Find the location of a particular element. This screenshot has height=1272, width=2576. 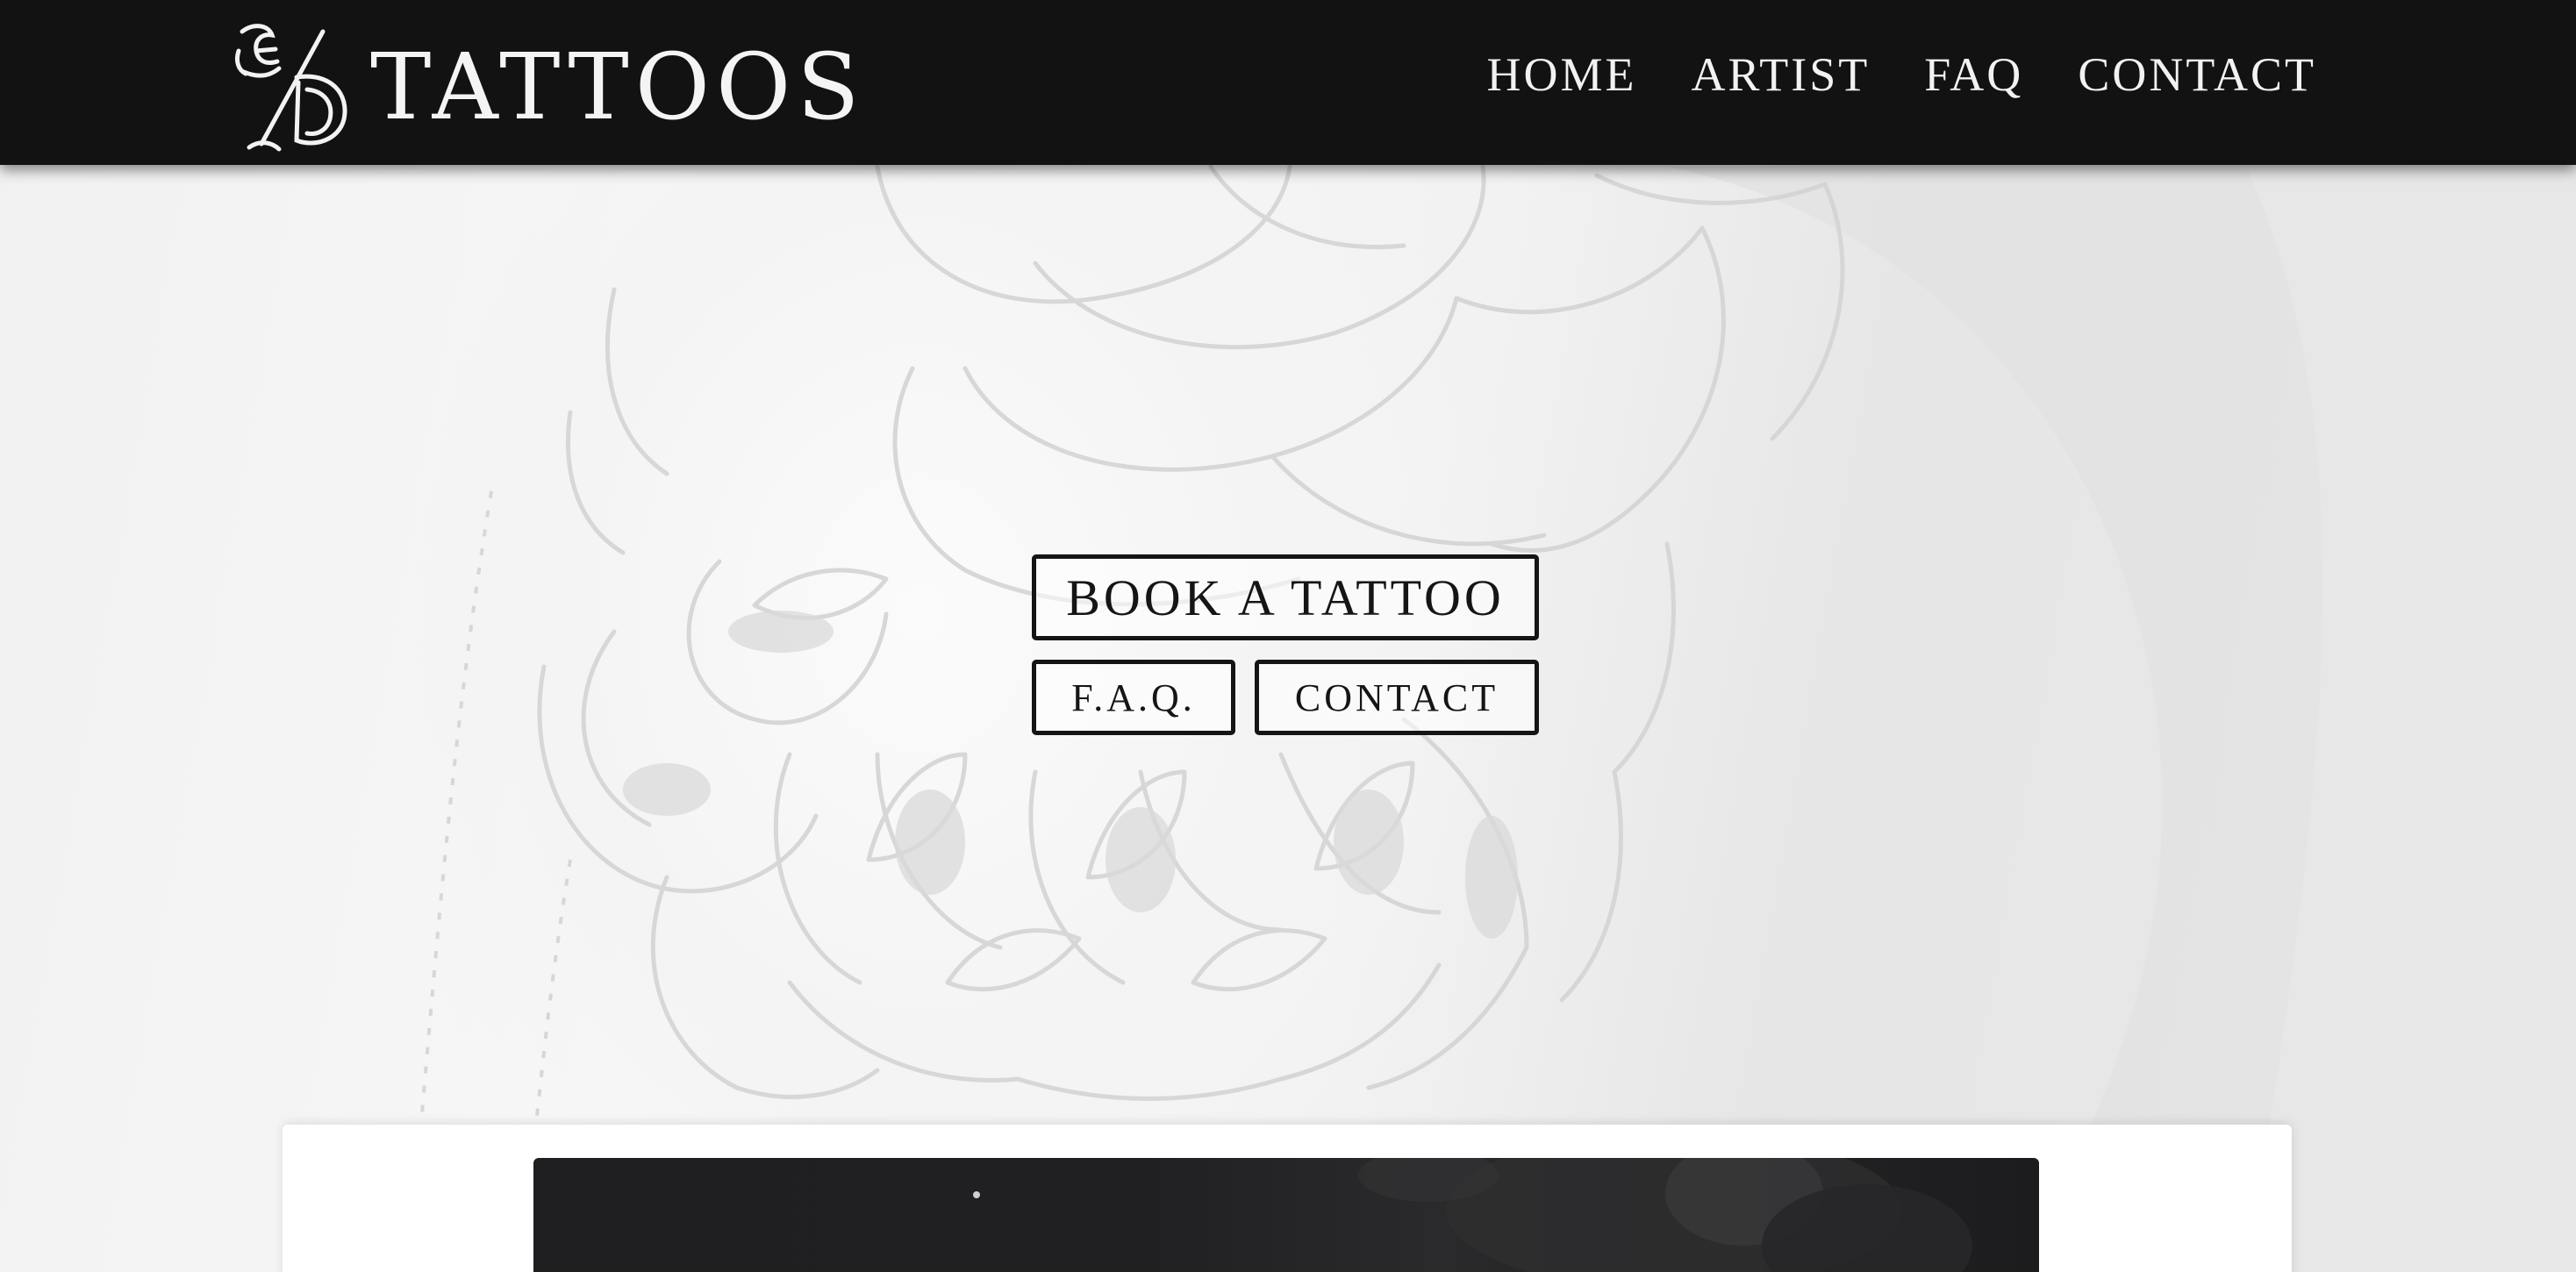

ed-monogram-logo is located at coordinates (290, 88).